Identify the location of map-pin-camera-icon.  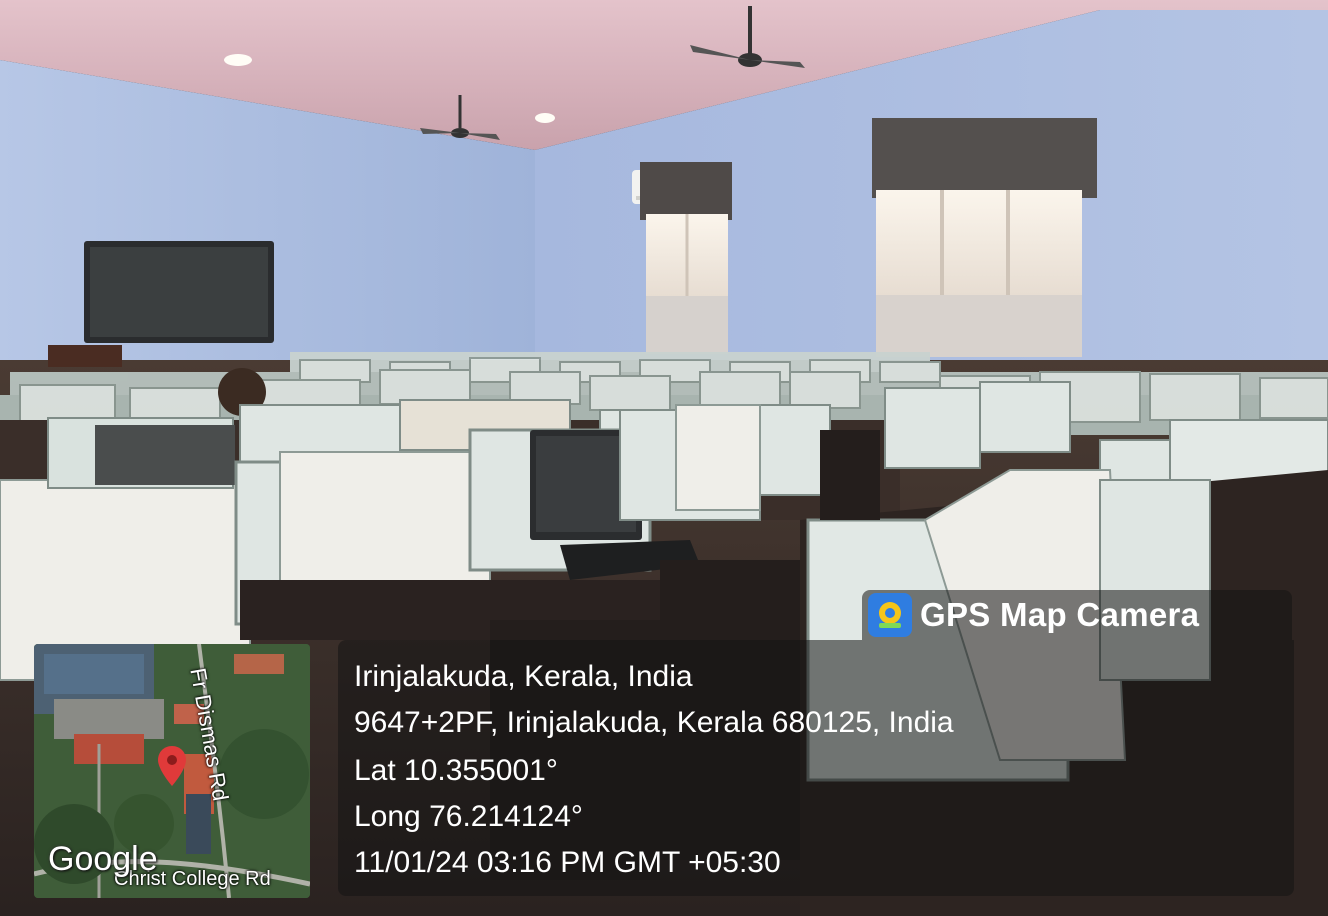
(890, 615).